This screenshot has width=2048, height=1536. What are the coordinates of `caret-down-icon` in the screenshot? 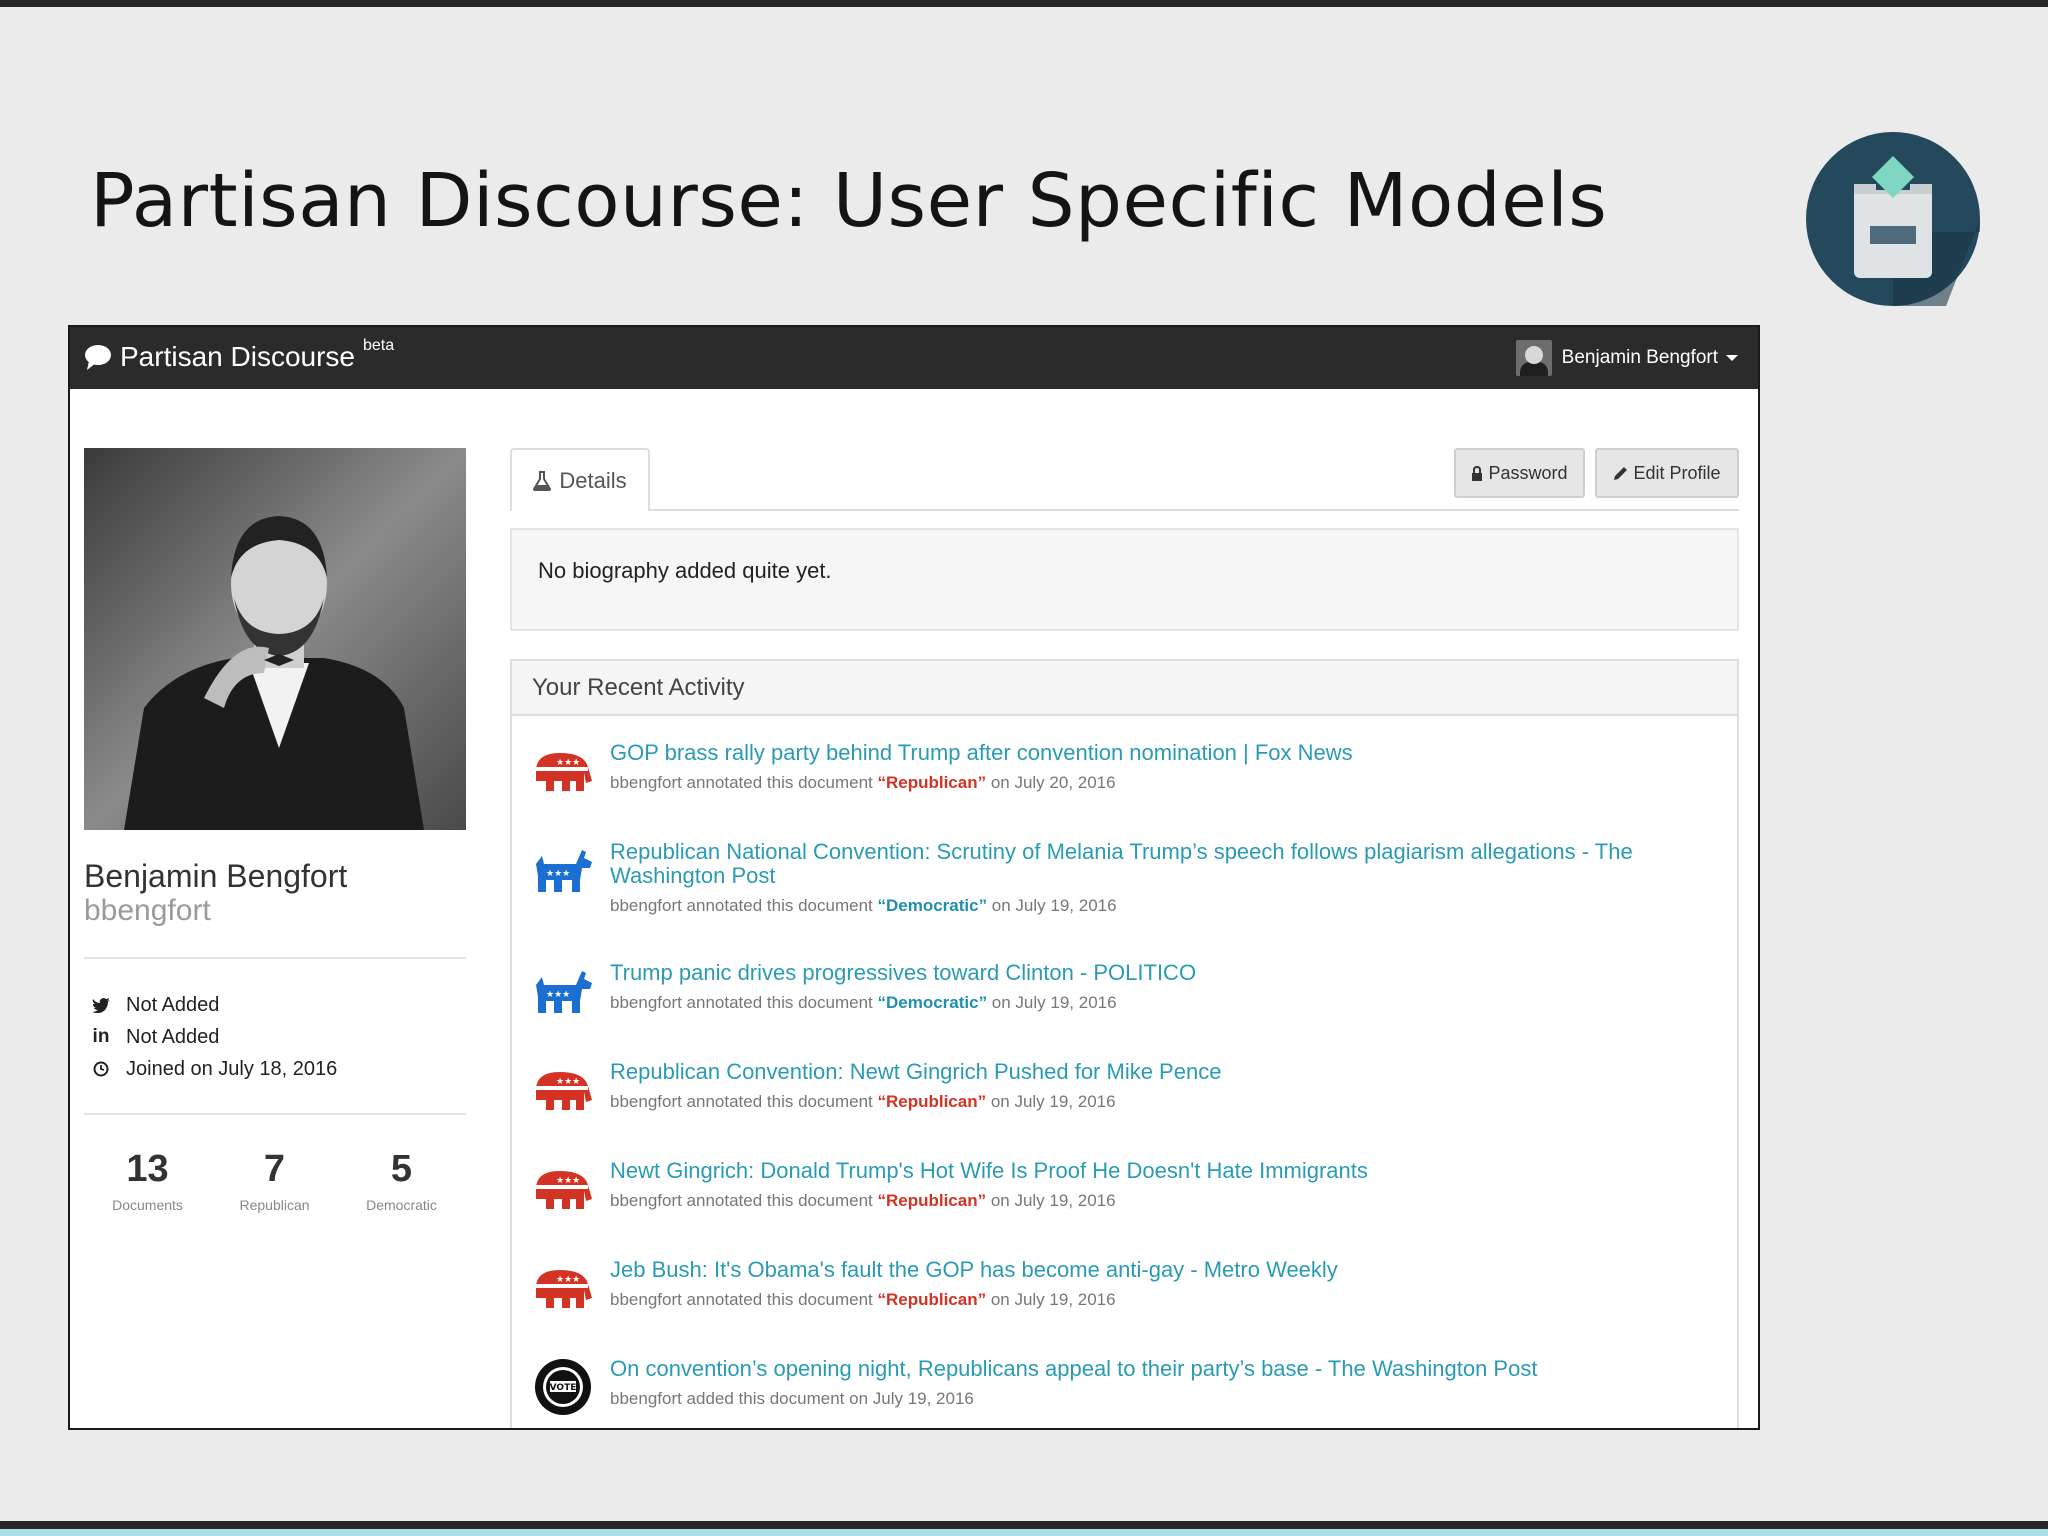 It's located at (1732, 358).